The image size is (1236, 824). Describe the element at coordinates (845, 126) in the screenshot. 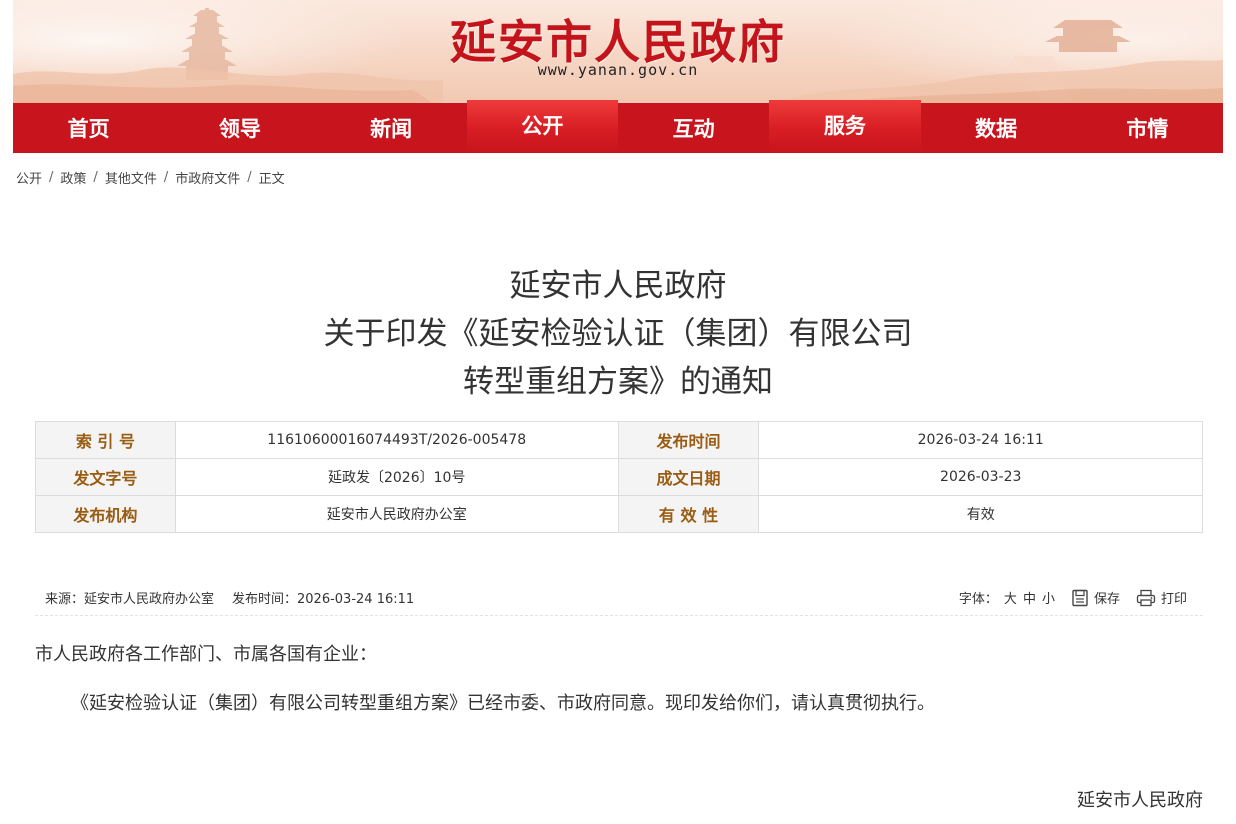

I see `nav-item-services: 服务` at that location.